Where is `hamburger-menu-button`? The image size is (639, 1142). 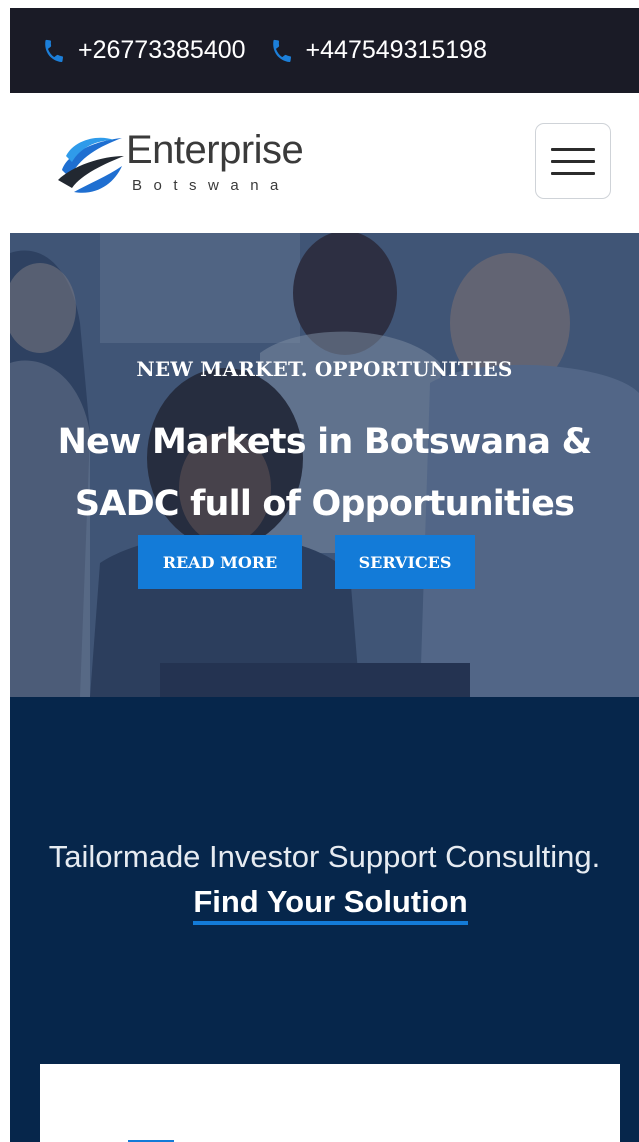 hamburger-menu-button is located at coordinates (573, 161).